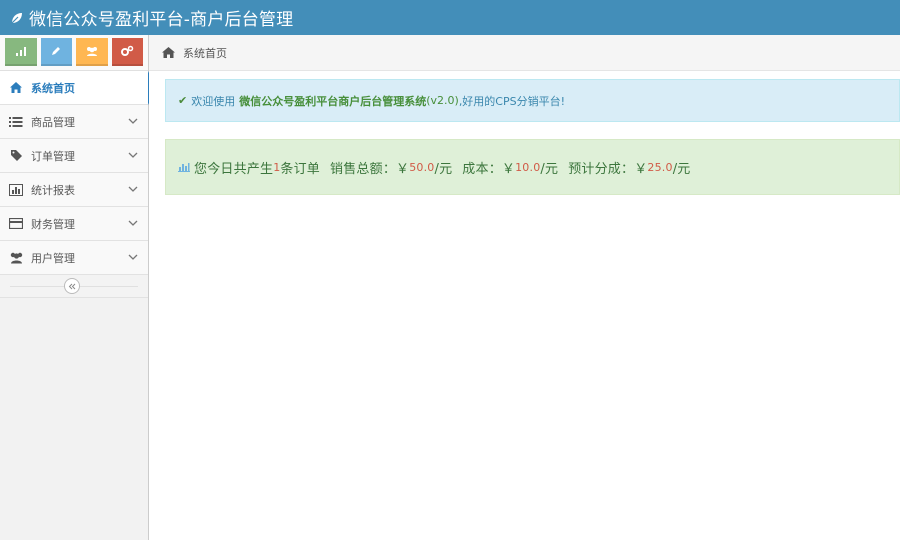 The height and width of the screenshot is (540, 900). Describe the element at coordinates (53, 224) in the screenshot. I see `sidebar-item-label: 财务管理` at that location.